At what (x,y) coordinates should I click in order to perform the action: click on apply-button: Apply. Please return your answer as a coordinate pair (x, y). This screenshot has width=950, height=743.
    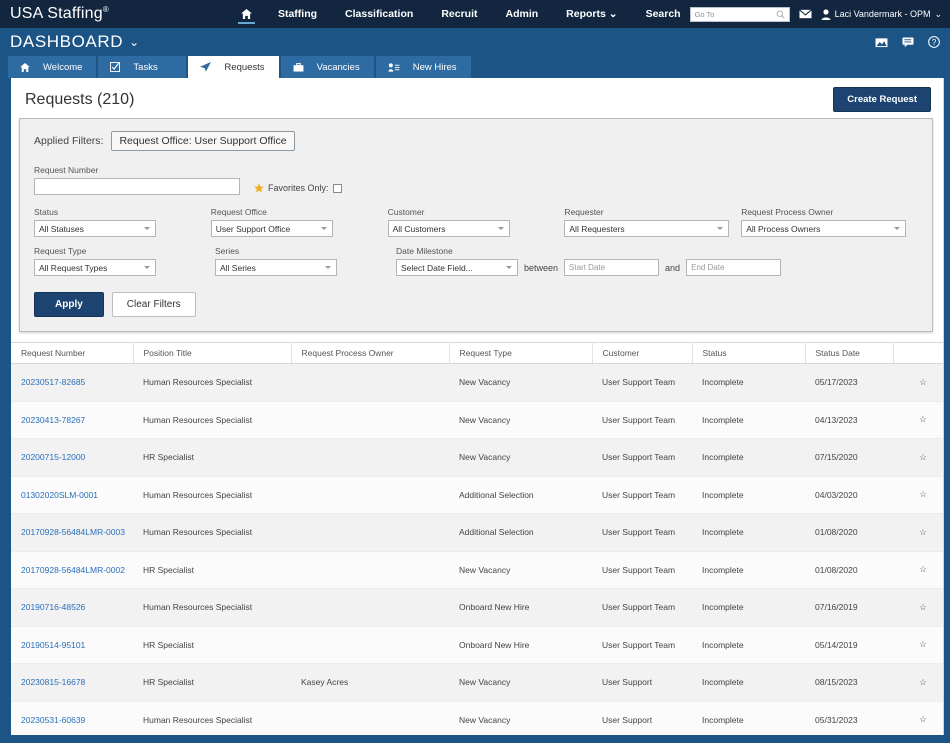
    Looking at the image, I should click on (69, 304).